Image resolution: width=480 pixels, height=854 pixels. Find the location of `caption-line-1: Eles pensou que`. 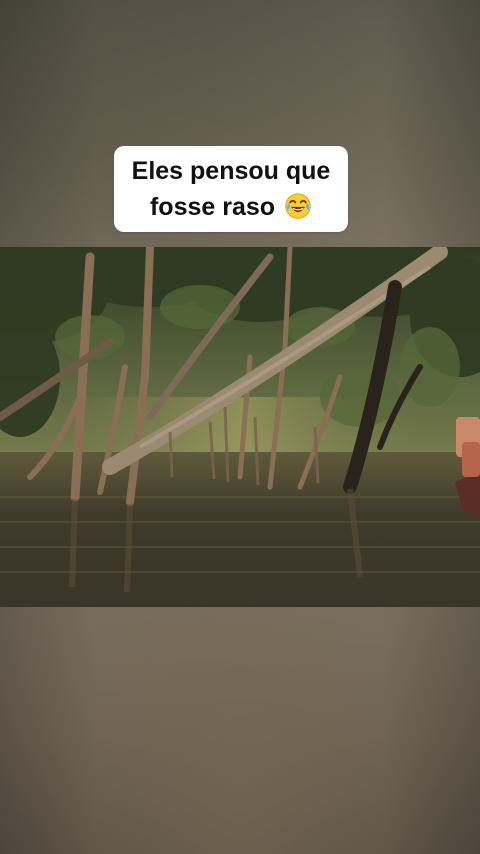

caption-line-1: Eles pensou que is located at coordinates (231, 171).